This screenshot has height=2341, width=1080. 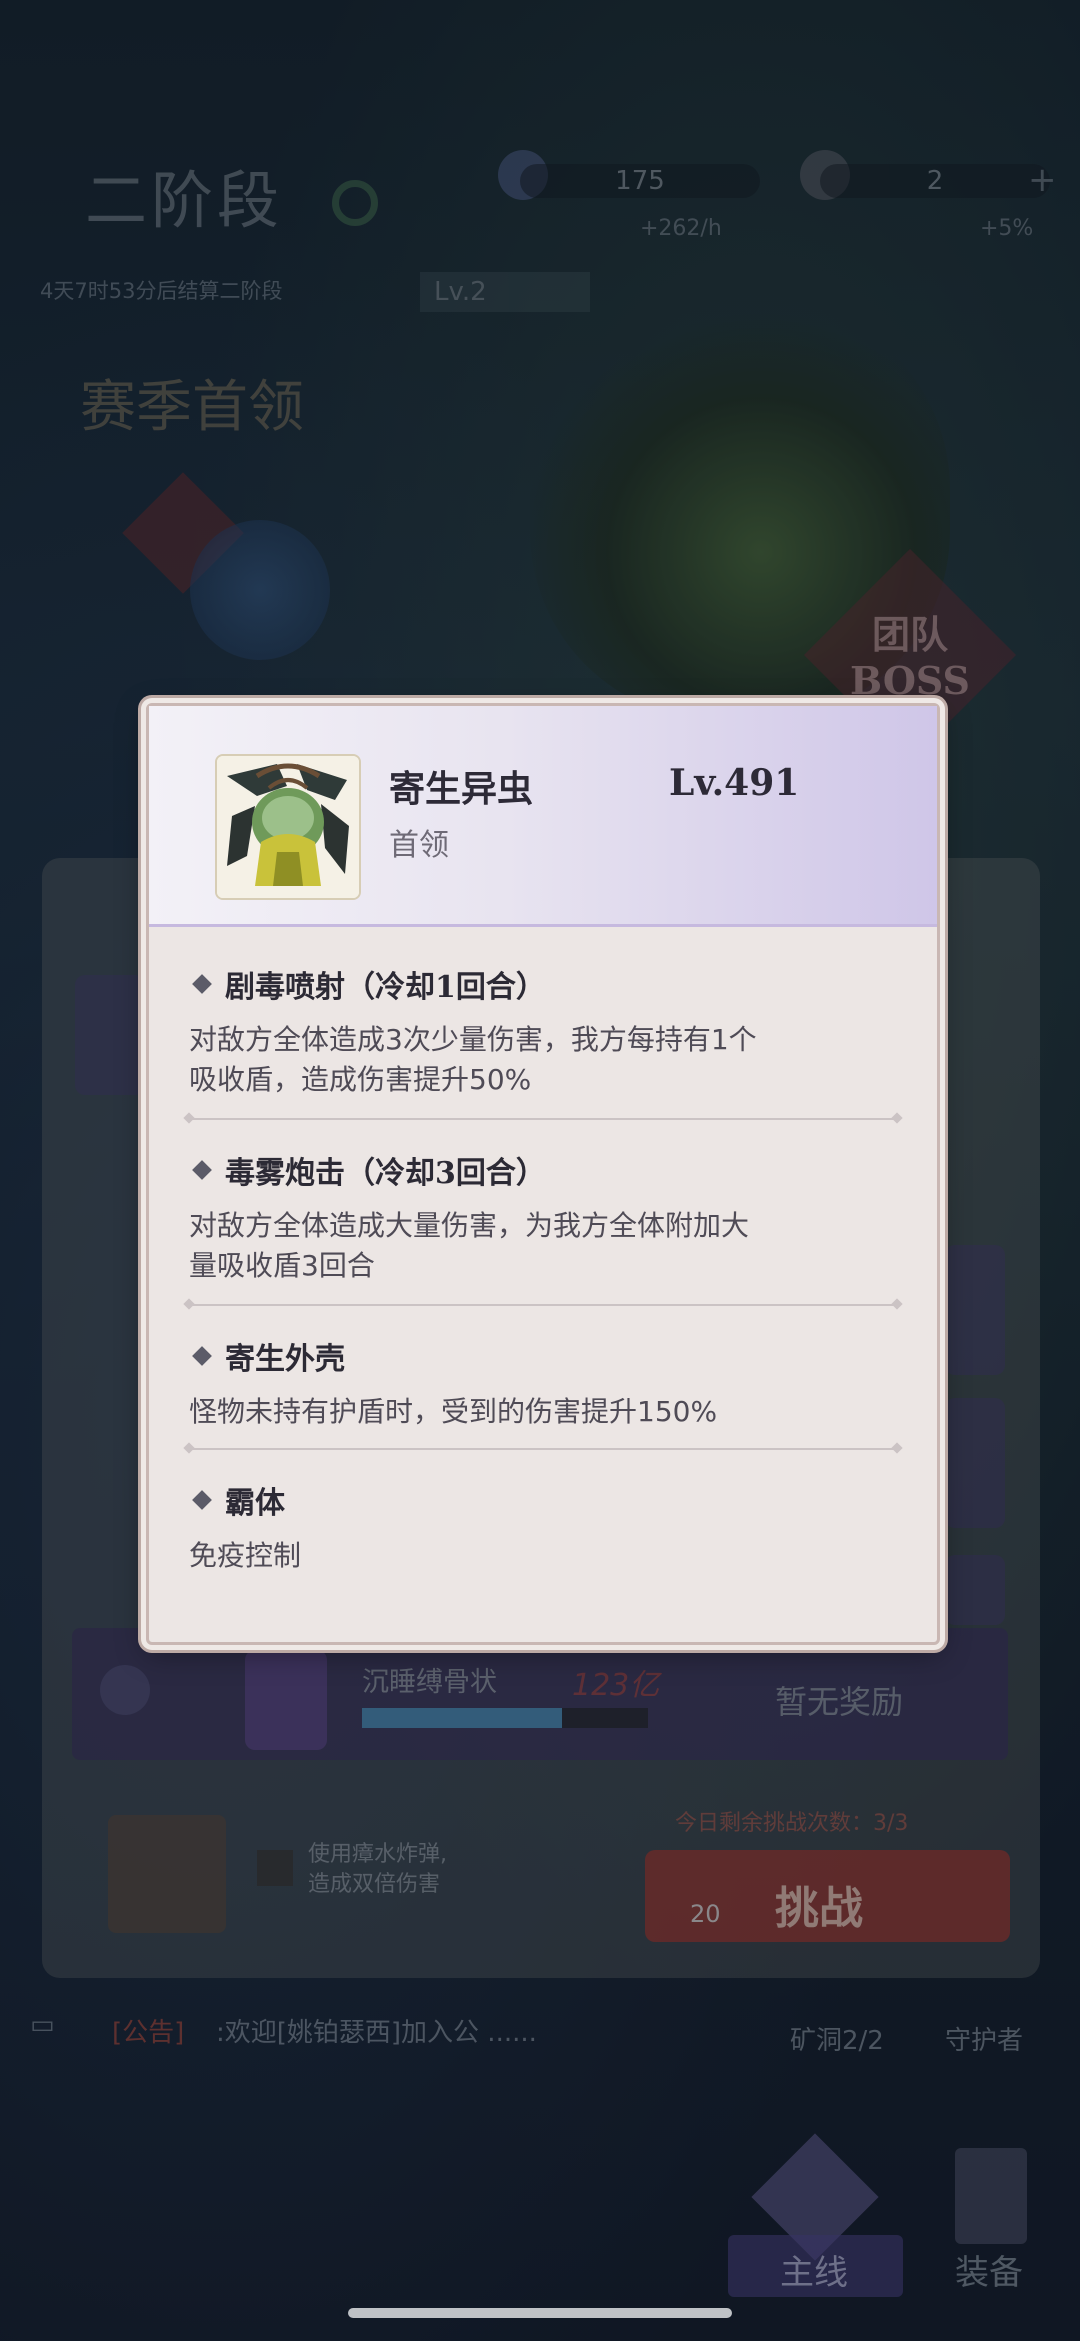 I want to click on skill-description: 对敌方全体造成3次少量伤害，我方每持有1个 吸收盾，造成伤害提升50%, so click(x=543, y=1060).